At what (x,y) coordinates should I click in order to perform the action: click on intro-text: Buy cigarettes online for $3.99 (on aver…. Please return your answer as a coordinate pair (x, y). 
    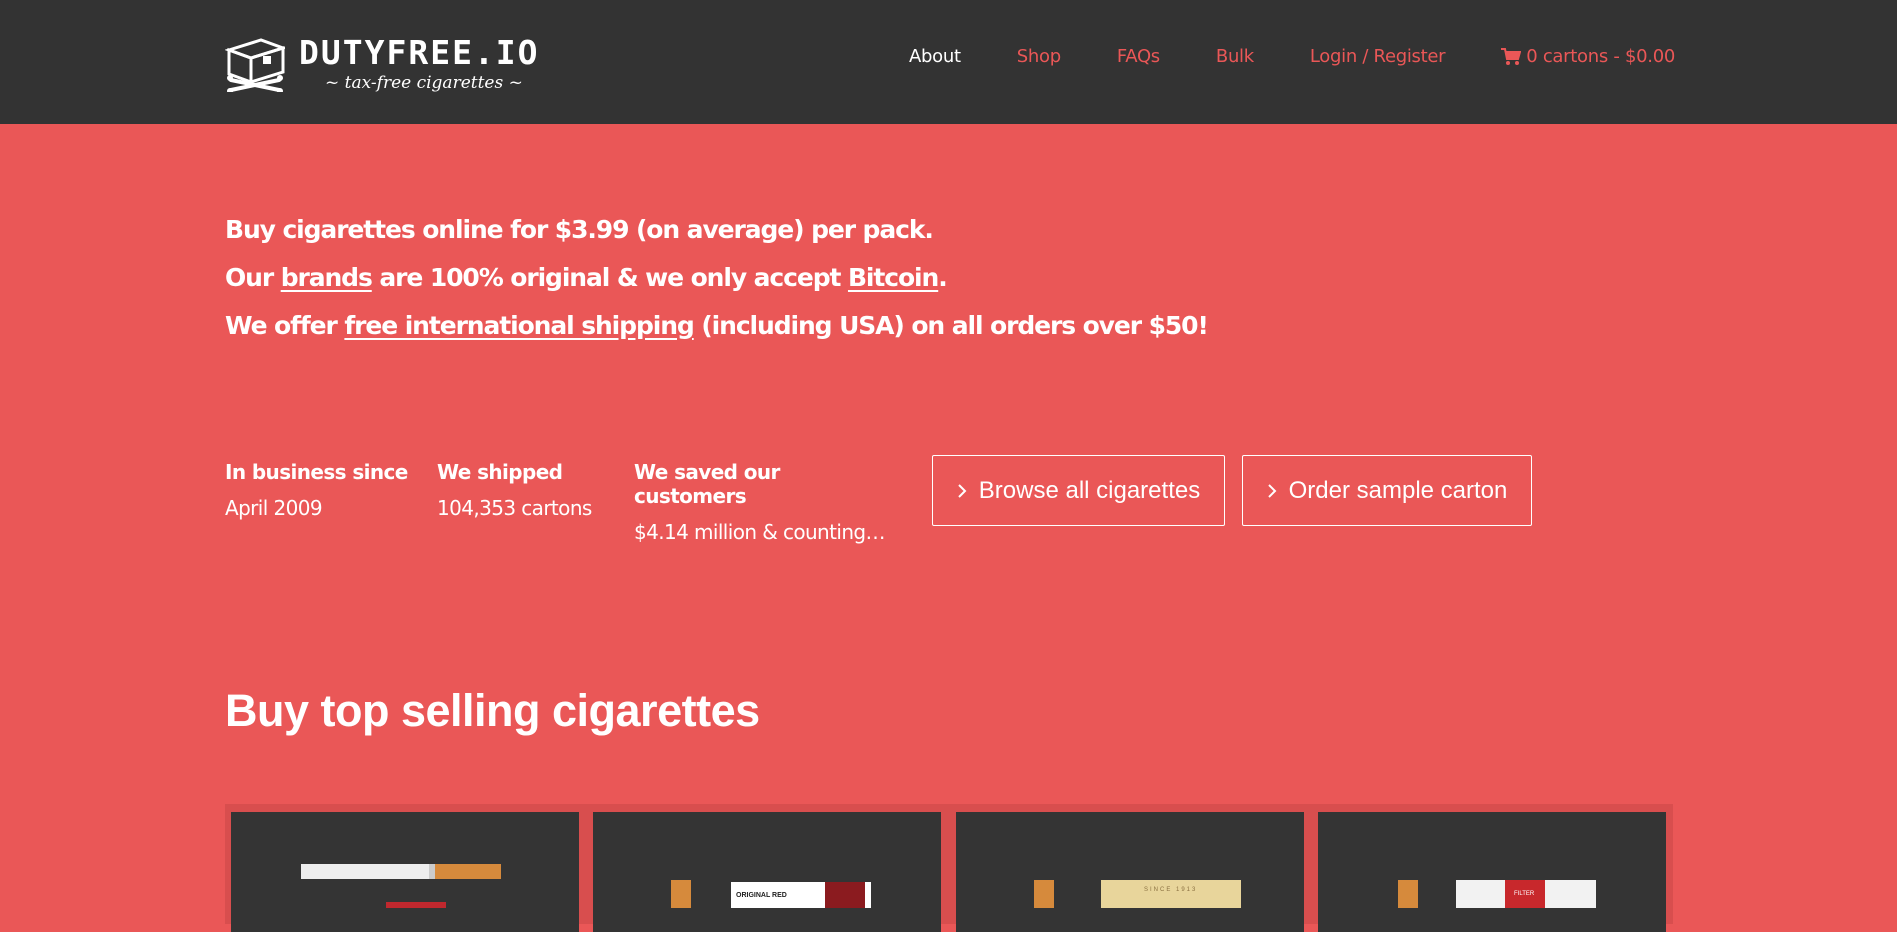
    Looking at the image, I should click on (717, 278).